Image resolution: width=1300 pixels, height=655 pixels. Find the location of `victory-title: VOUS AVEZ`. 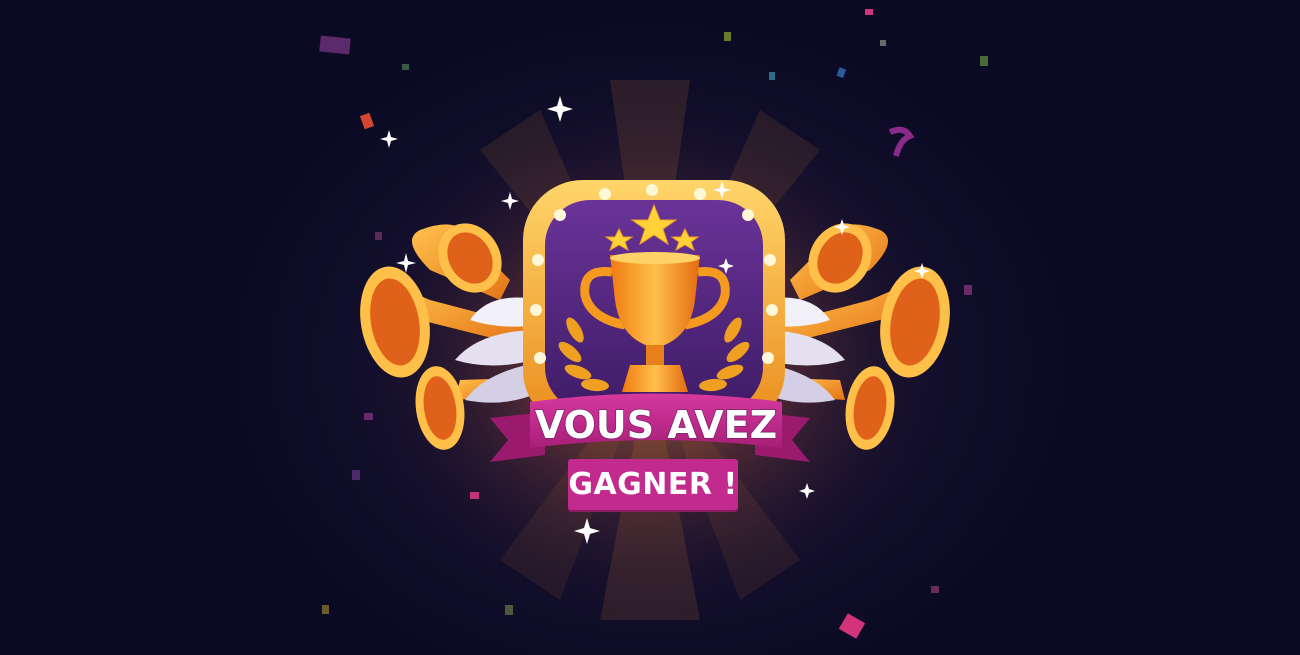

victory-title: VOUS AVEZ is located at coordinates (656, 425).